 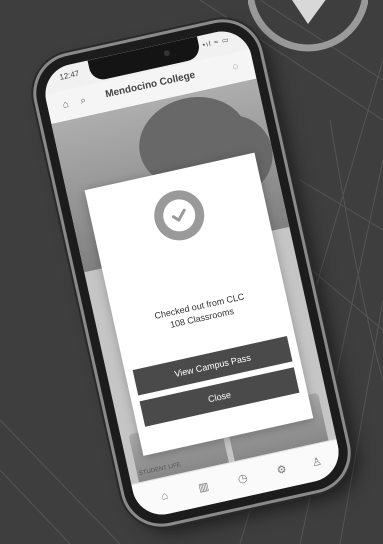 What do you see at coordinates (167, 53) in the screenshot?
I see `camera-dot` at bounding box center [167, 53].